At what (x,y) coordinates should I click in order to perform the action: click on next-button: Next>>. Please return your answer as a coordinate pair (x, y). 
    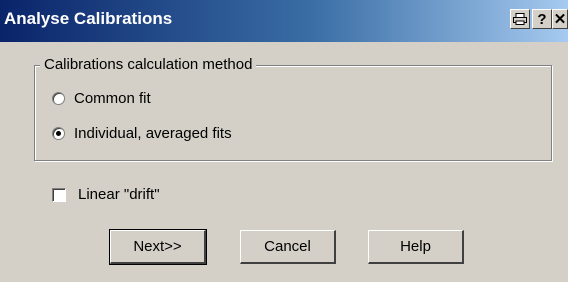
    Looking at the image, I should click on (158, 247).